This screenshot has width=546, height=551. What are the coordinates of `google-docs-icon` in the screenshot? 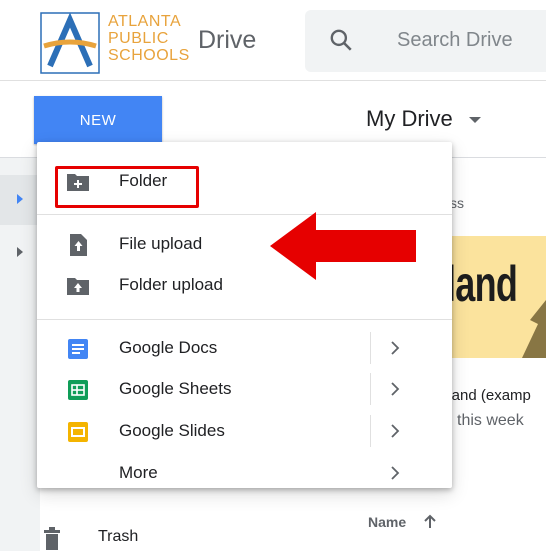 It's located at (78, 349).